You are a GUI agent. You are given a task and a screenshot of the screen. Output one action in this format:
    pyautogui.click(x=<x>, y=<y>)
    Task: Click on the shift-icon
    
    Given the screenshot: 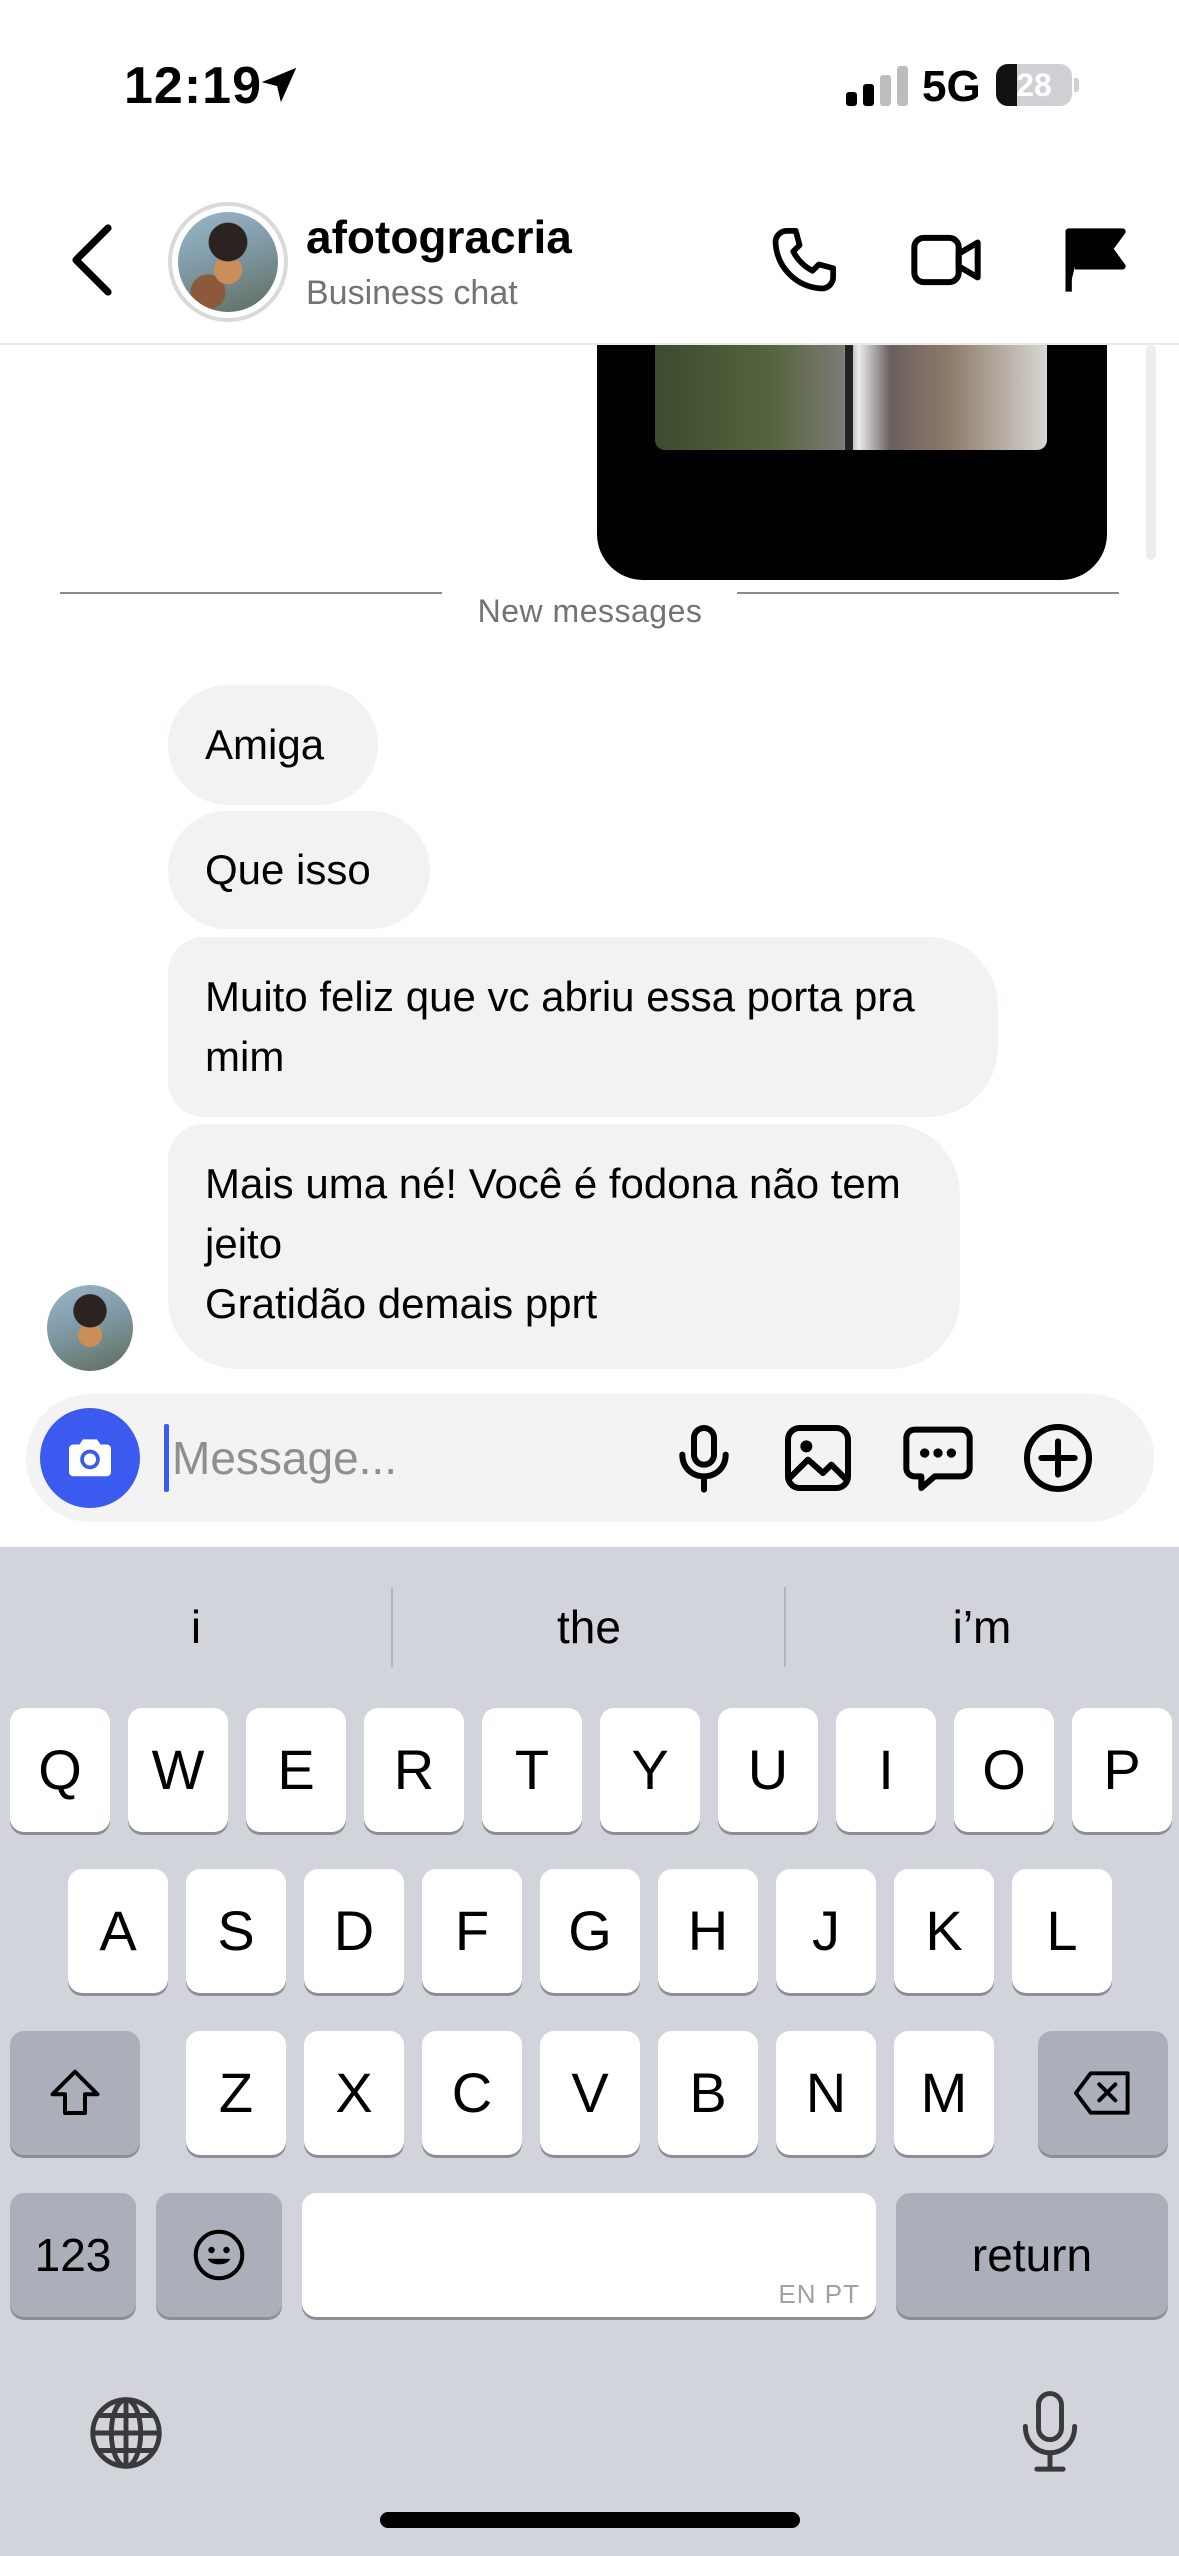 What is the action you would take?
    pyautogui.click(x=75, y=2092)
    